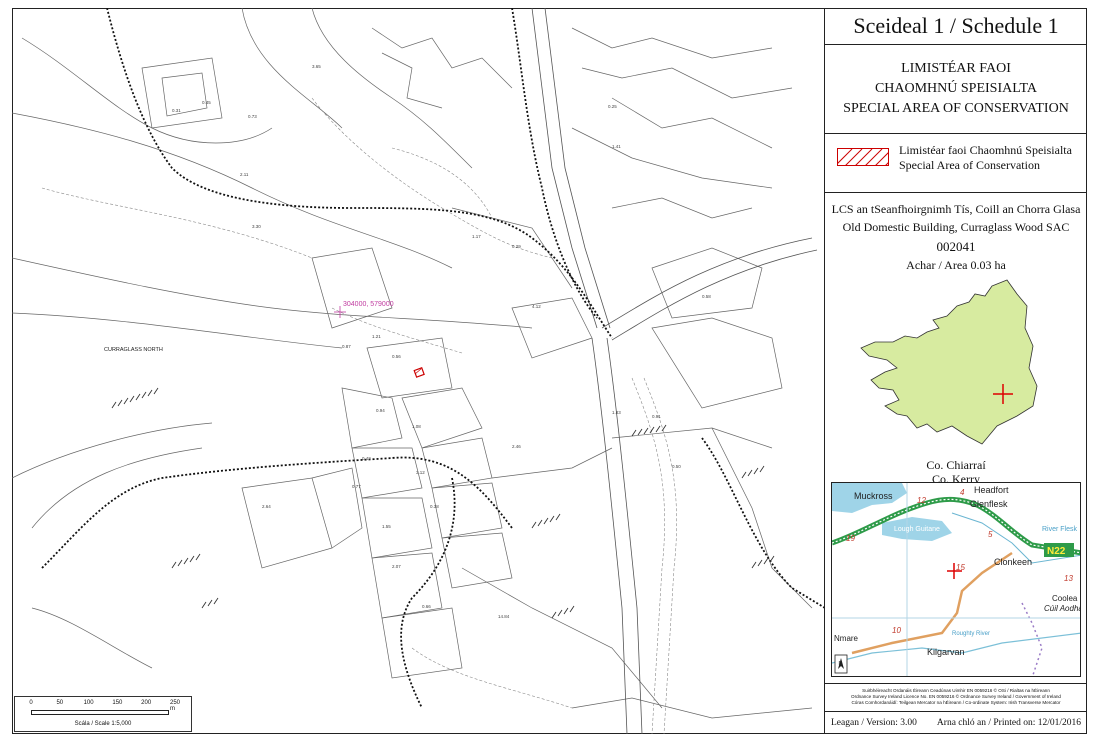  Describe the element at coordinates (88, 703) in the screenshot. I see `scale-tick-label: 100` at that location.